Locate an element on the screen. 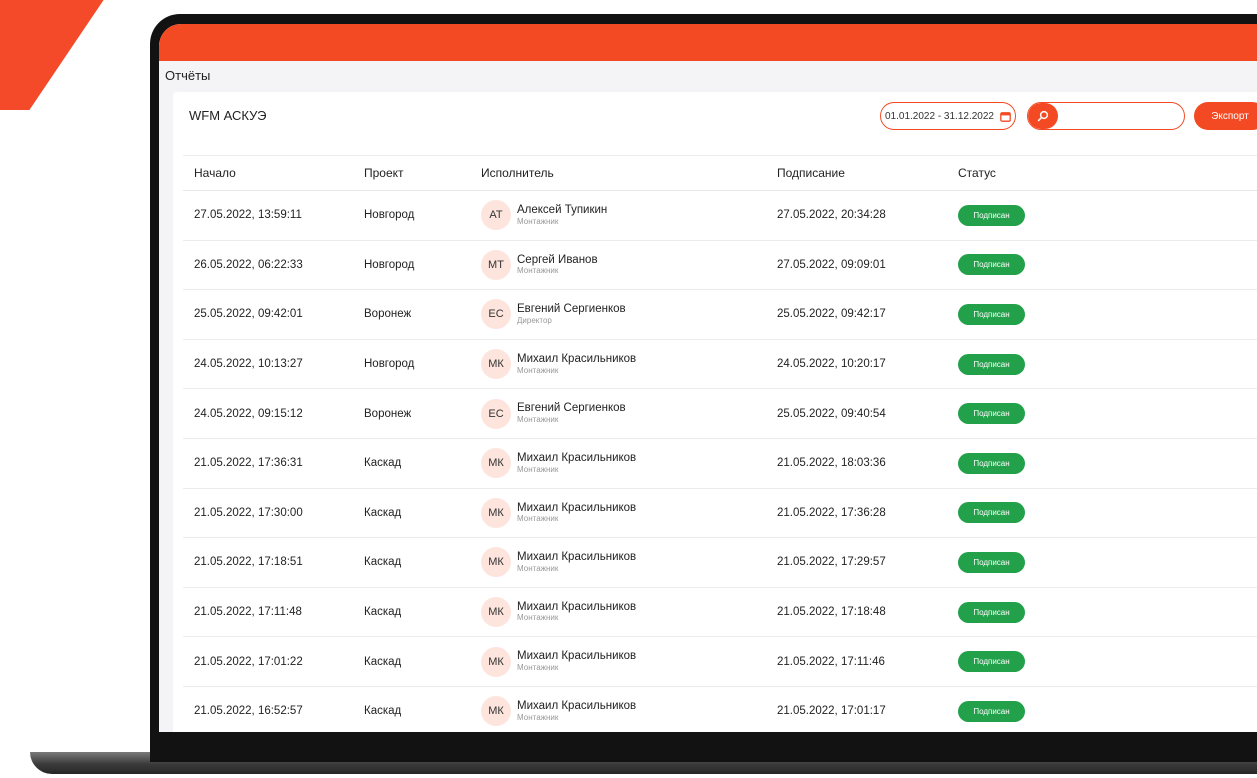 Image resolution: width=1257 pixels, height=778 pixels. column-header-status: Статус is located at coordinates (1107, 173).